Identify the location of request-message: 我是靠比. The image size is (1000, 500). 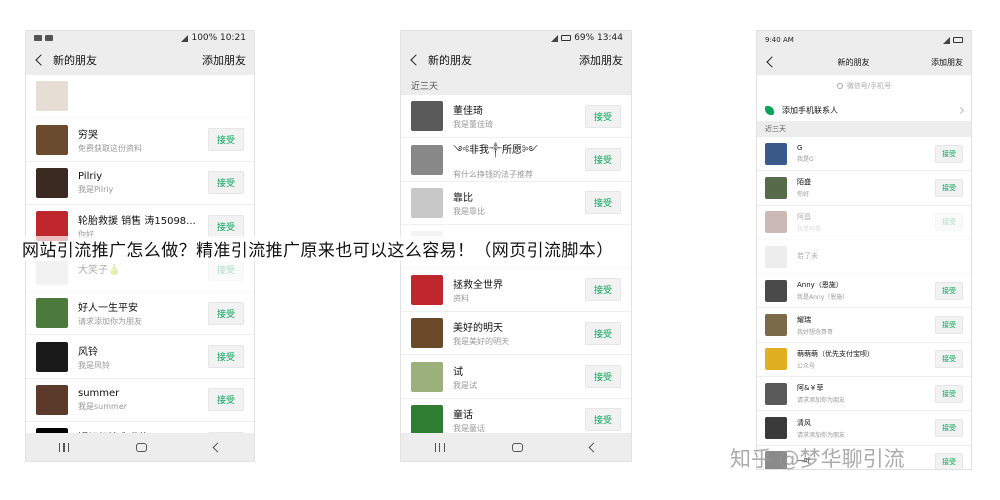
(469, 211).